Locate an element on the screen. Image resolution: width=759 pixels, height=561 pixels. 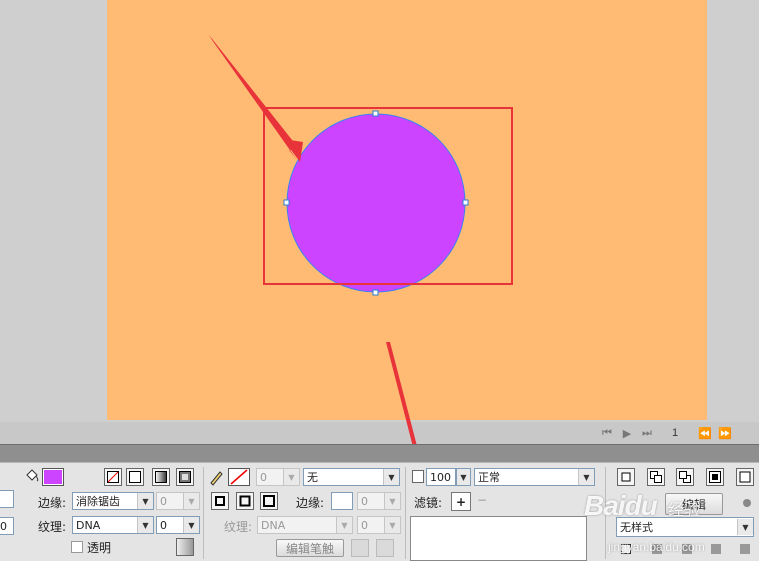
stroke-edge-field is located at coordinates (342, 501).